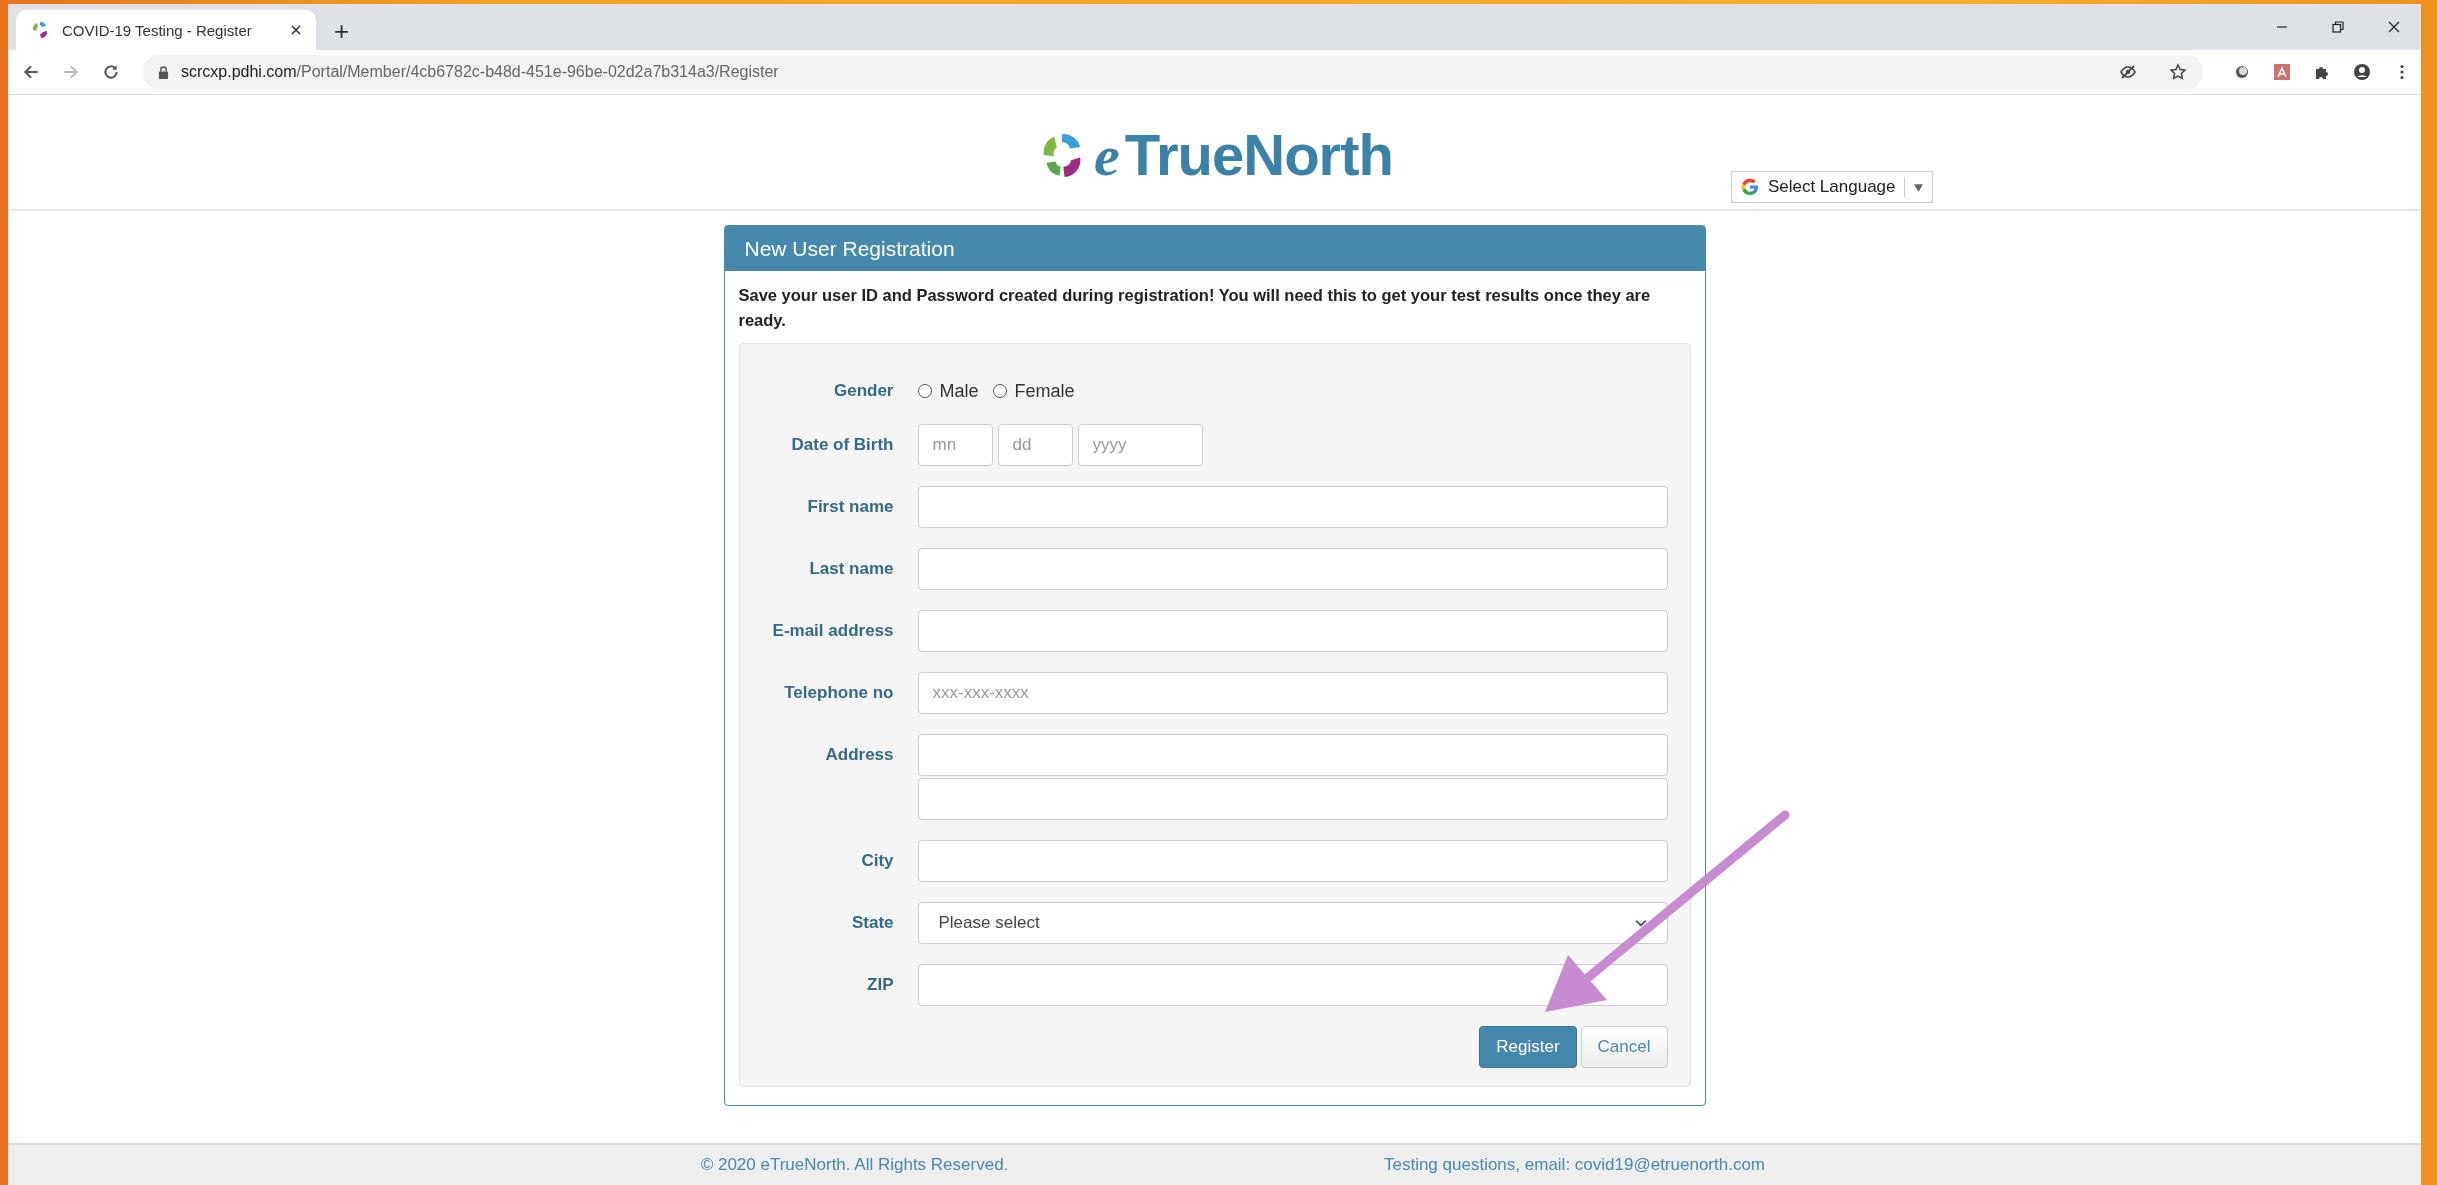 The height and width of the screenshot is (1185, 2437). Describe the element at coordinates (1195, 308) in the screenshot. I see `notice-text: Save your user ID and Password created during registration! You will need this to get your test results once they are ready.` at that location.